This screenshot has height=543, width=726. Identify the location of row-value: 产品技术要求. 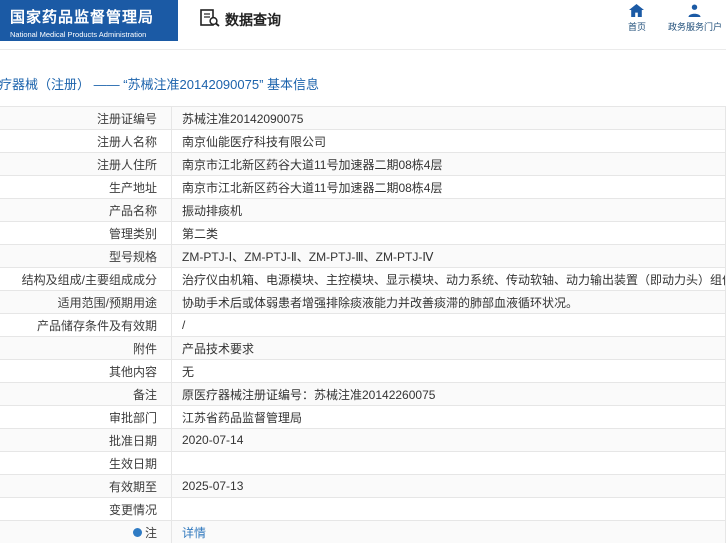
(218, 348).